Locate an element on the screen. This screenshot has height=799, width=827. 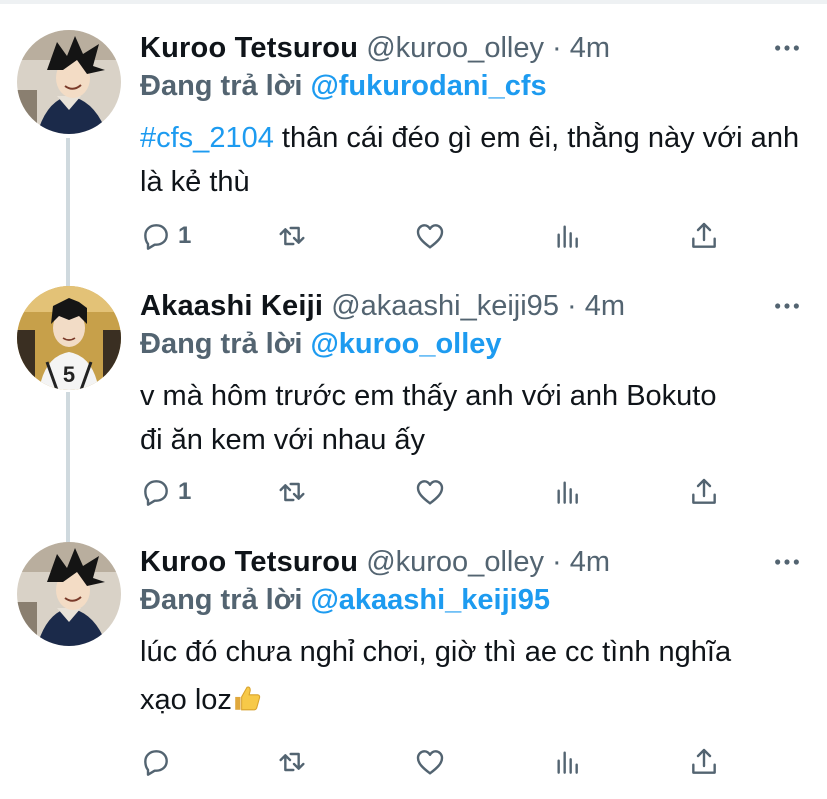
replying-to: Đang trả lời @akaashi_keiji95 is located at coordinates (345, 600).